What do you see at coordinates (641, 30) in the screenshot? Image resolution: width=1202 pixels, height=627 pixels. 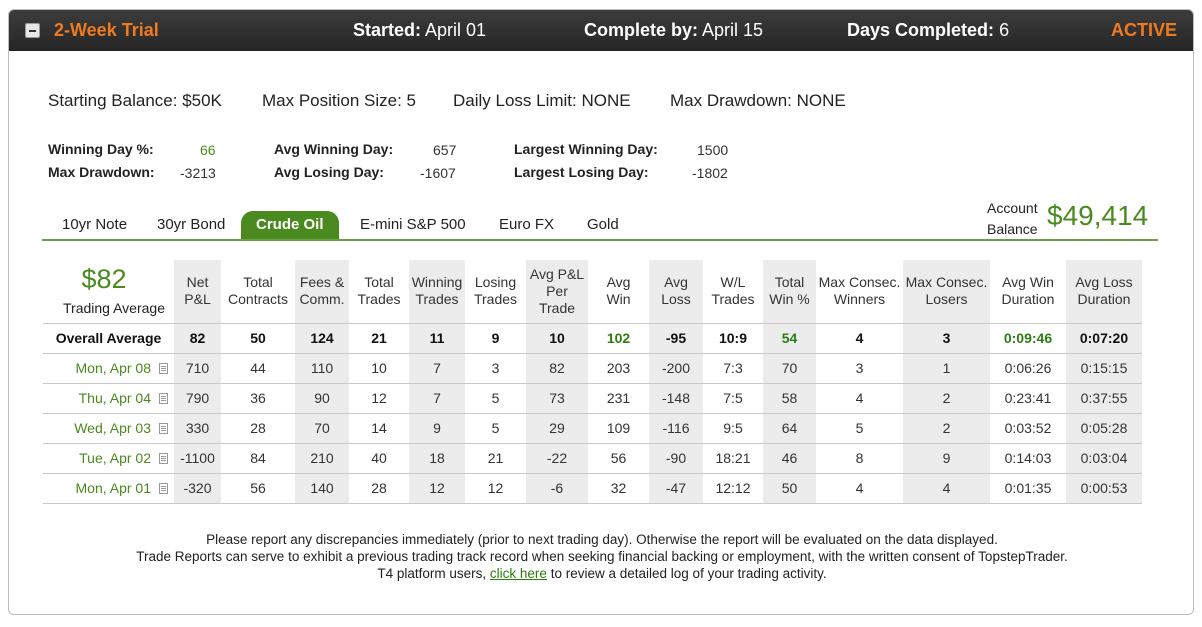 I see `complete-by-label: Complete by:` at bounding box center [641, 30].